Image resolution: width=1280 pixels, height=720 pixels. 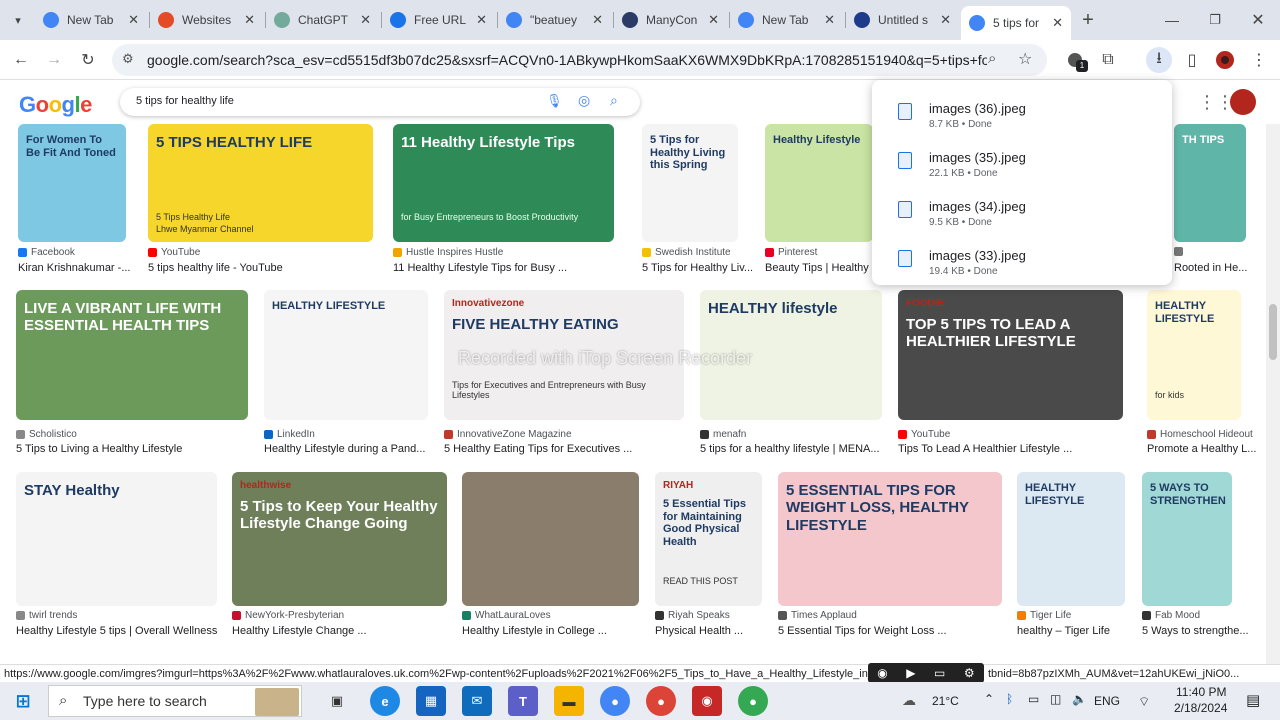 What do you see at coordinates (926, 673) in the screenshot?
I see `recorder-controls: ◉ ▶ ▭ ⚙` at bounding box center [926, 673].